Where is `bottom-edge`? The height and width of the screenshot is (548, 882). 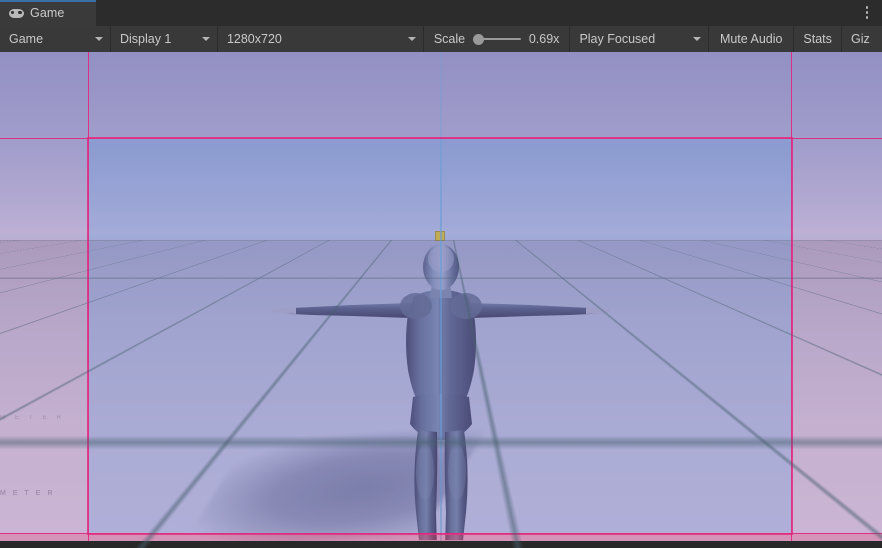 bottom-edge is located at coordinates (441, 544).